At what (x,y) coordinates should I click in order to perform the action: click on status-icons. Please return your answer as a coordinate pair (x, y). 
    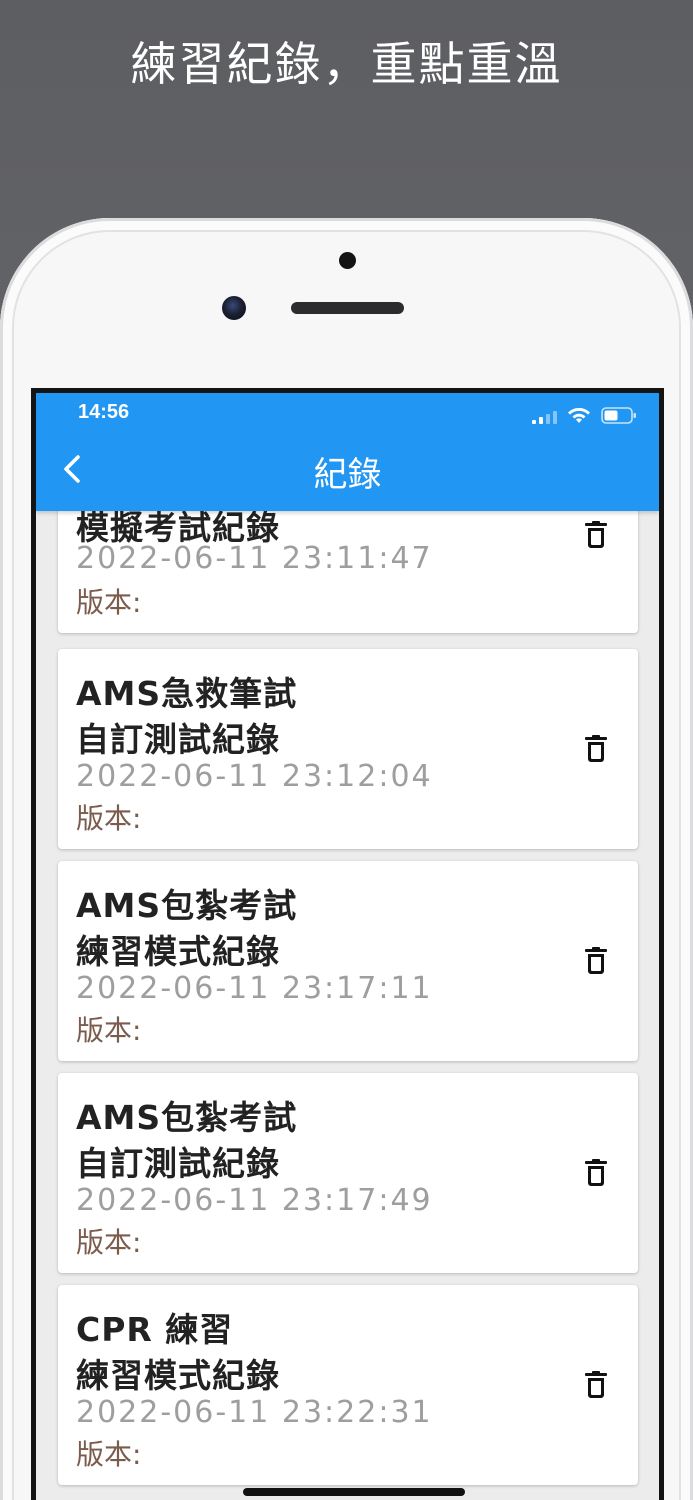
    Looking at the image, I should click on (584, 415).